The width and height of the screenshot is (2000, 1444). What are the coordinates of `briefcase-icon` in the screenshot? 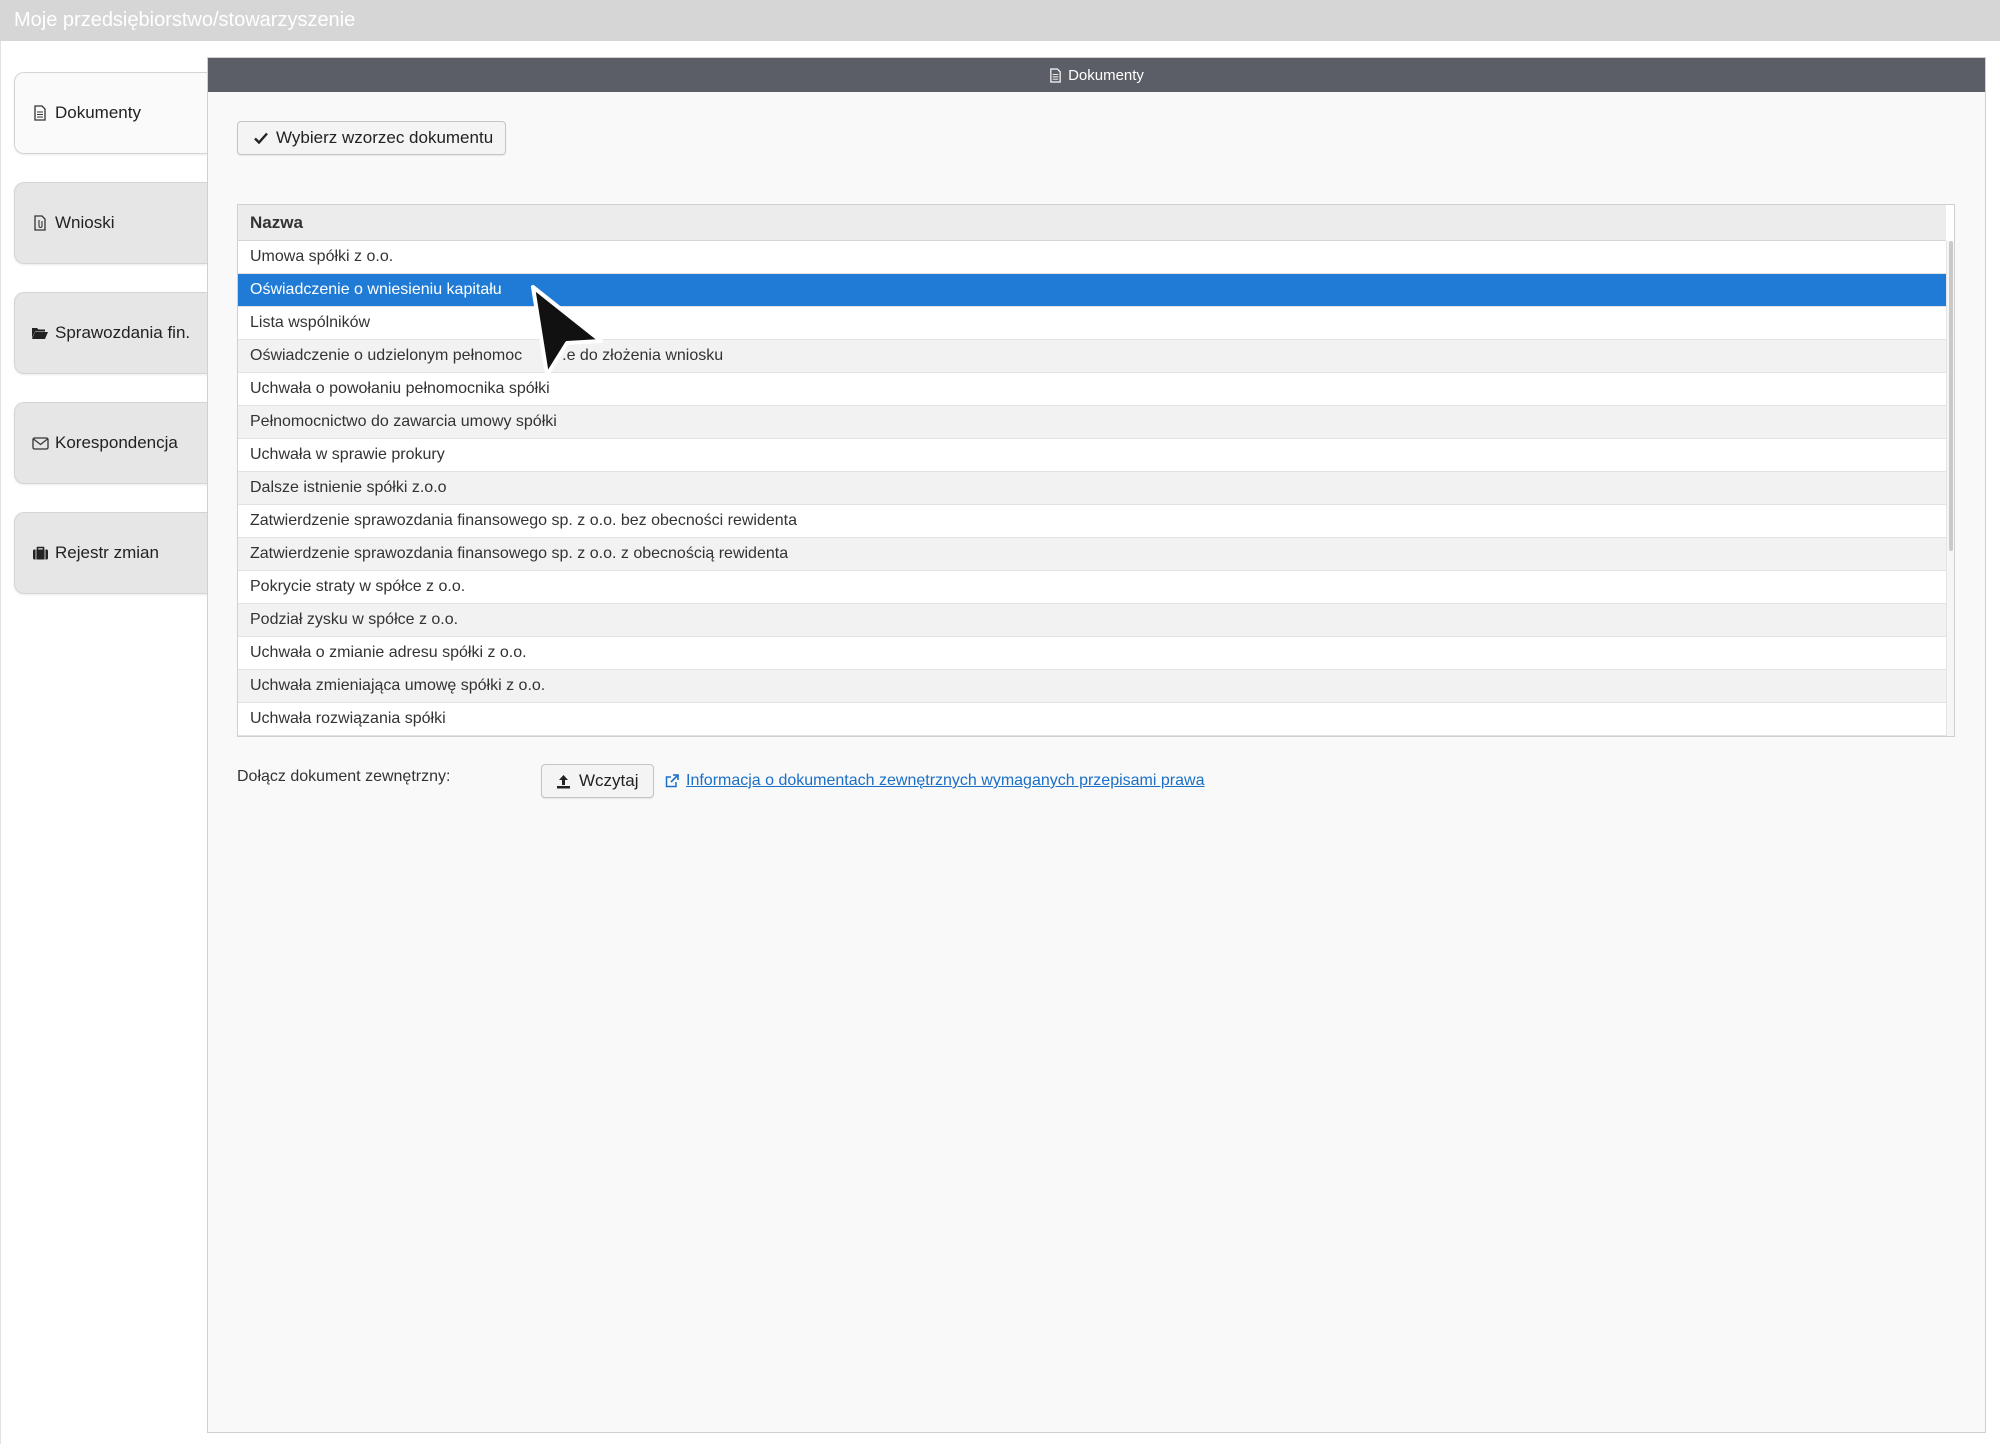 It's located at (40, 553).